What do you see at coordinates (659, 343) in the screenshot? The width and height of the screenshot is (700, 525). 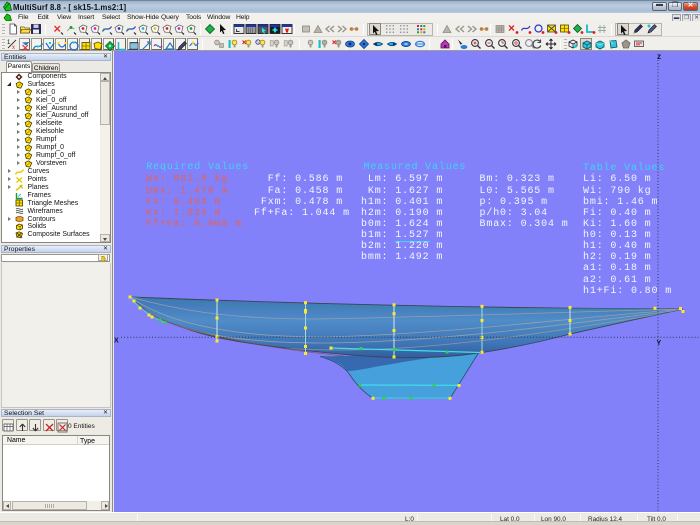 I see `svg-text: Y` at bounding box center [659, 343].